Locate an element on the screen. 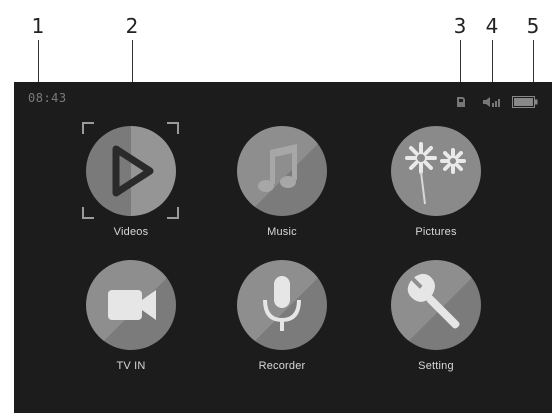 Image resolution: width=552 pixels, height=413 pixels. app-tv-in: TV IN is located at coordinates (131, 316).